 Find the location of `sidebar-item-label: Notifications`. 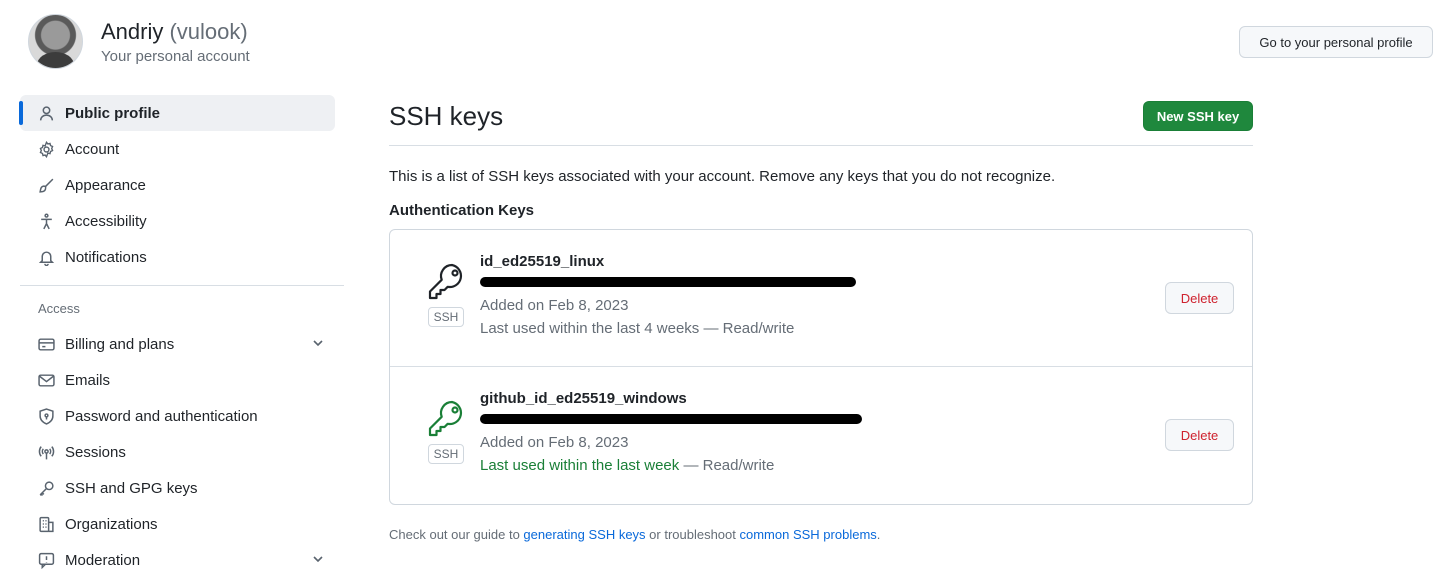

sidebar-item-label: Notifications is located at coordinates (106, 257).